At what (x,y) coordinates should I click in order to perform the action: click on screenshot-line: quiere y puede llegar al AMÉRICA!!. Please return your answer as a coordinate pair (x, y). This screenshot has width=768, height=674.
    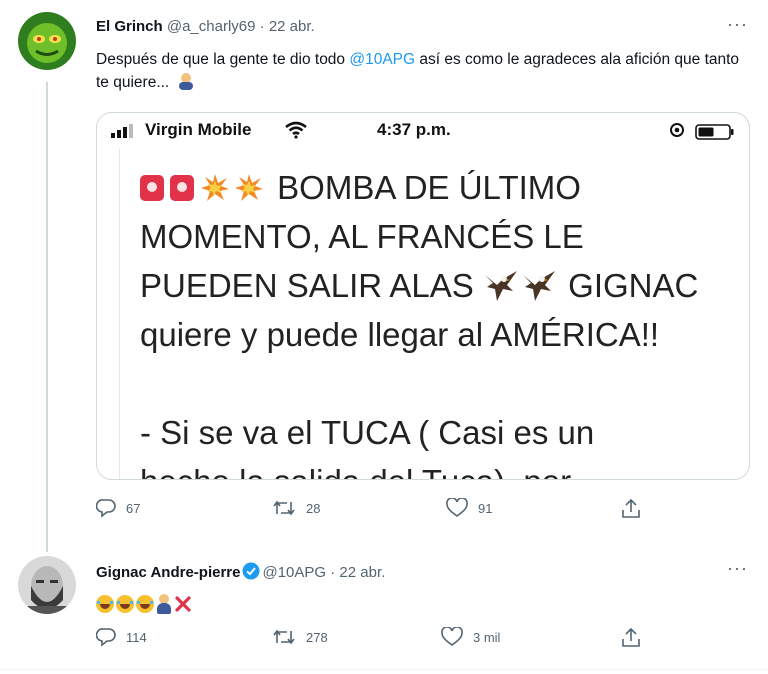
    Looking at the image, I should click on (400, 334).